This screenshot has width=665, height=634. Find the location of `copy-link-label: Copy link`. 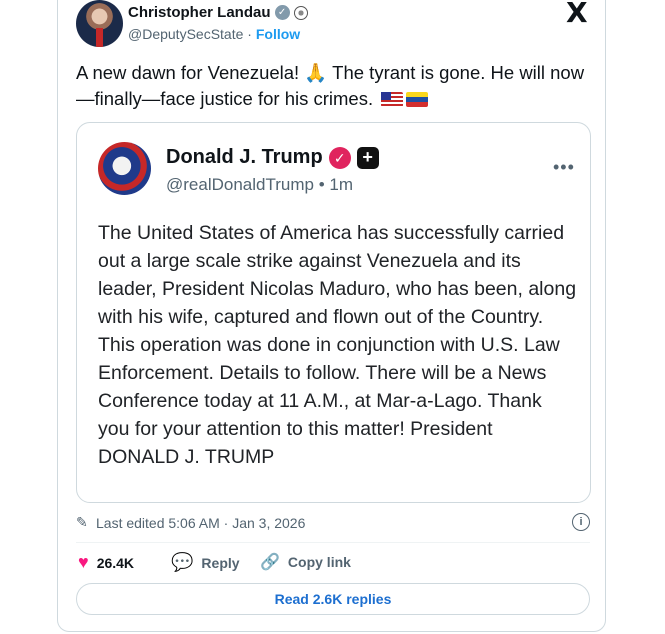

copy-link-label: Copy link is located at coordinates (319, 562).